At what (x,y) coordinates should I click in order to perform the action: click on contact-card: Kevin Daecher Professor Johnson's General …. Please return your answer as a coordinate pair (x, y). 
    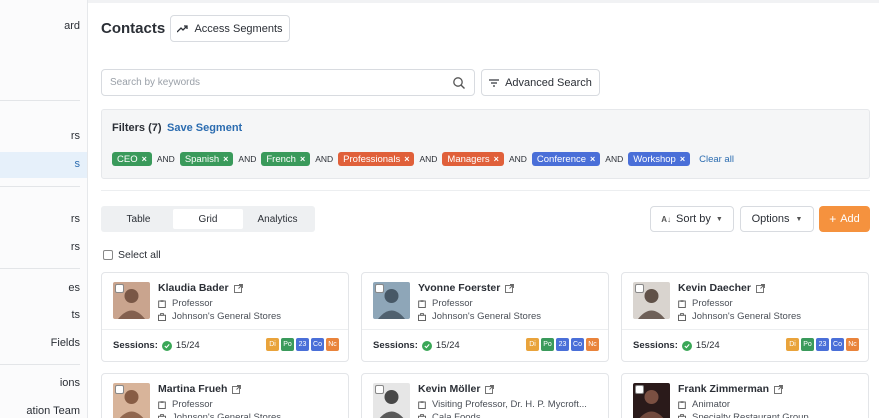
    Looking at the image, I should click on (745, 317).